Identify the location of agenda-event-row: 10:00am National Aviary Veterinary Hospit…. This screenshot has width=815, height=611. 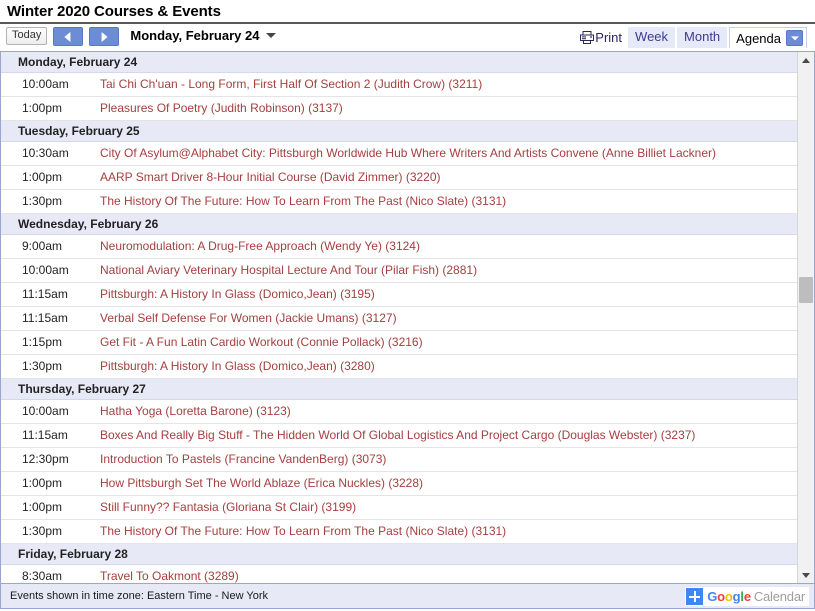
(399, 271).